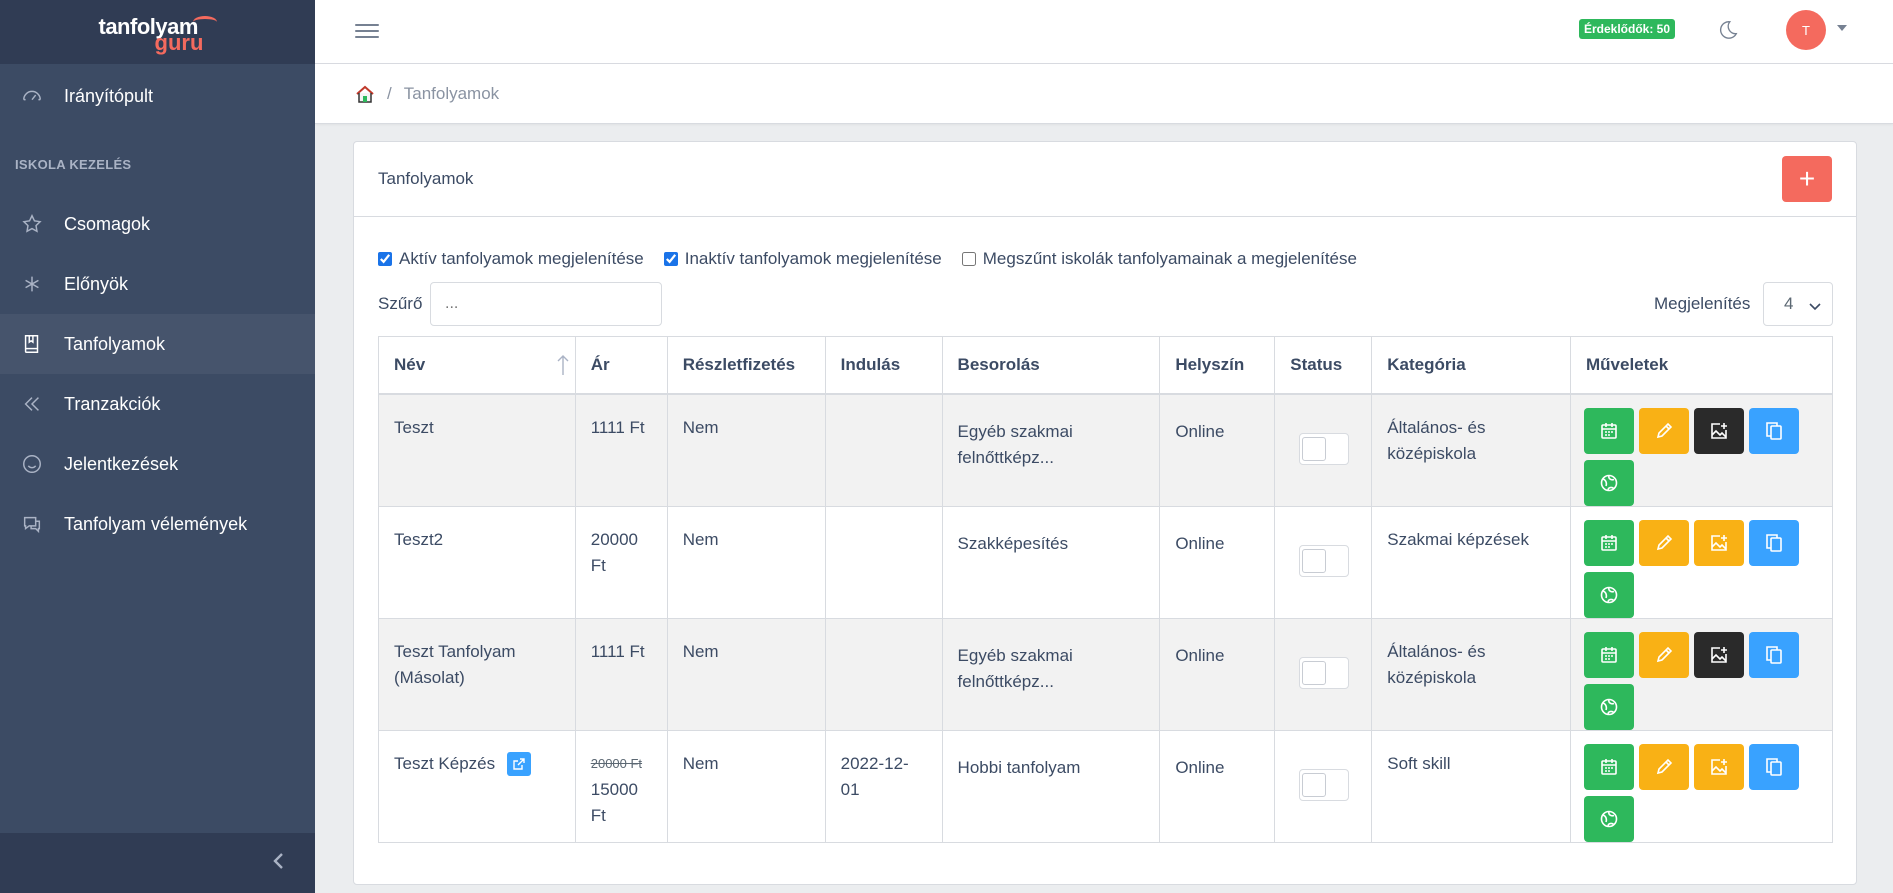  What do you see at coordinates (1051, 786) in the screenshot?
I see `cell-classification: Hobbi tanfolyam` at bounding box center [1051, 786].